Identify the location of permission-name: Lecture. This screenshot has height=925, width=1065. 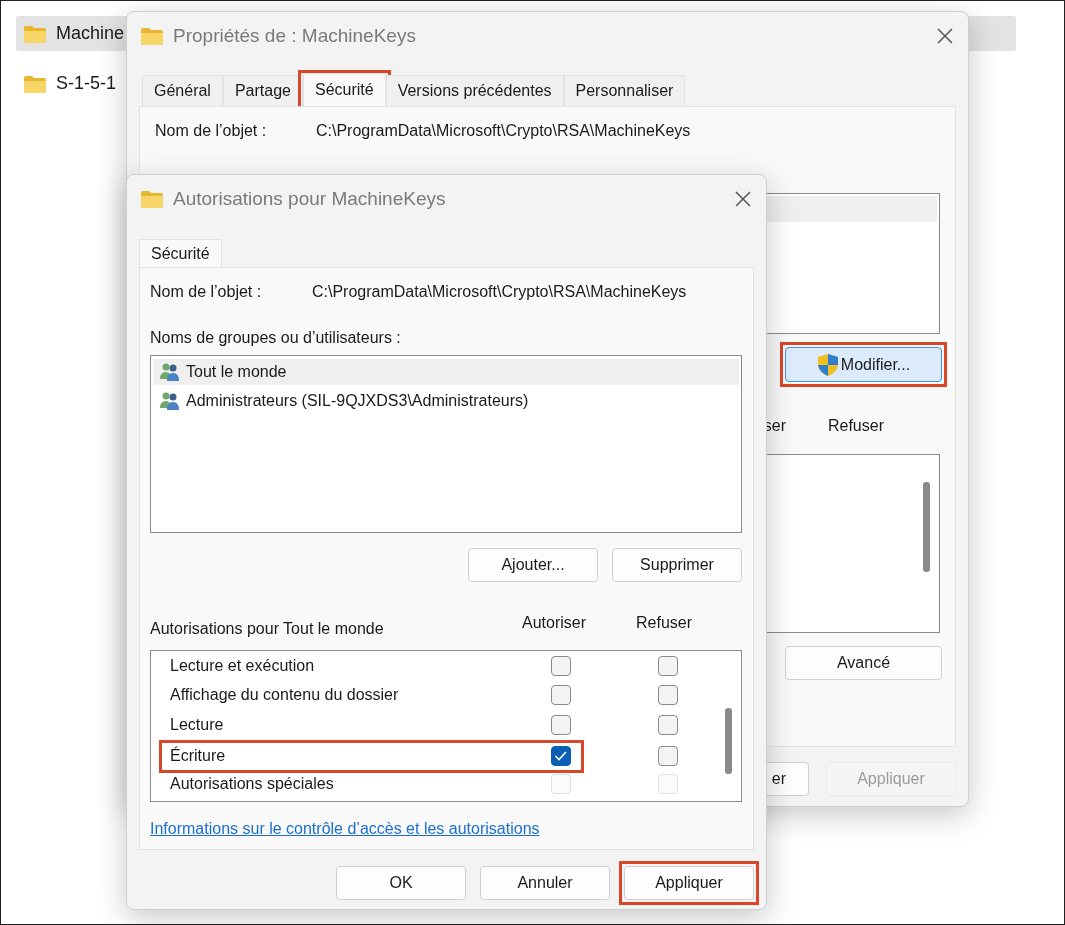
(197, 724).